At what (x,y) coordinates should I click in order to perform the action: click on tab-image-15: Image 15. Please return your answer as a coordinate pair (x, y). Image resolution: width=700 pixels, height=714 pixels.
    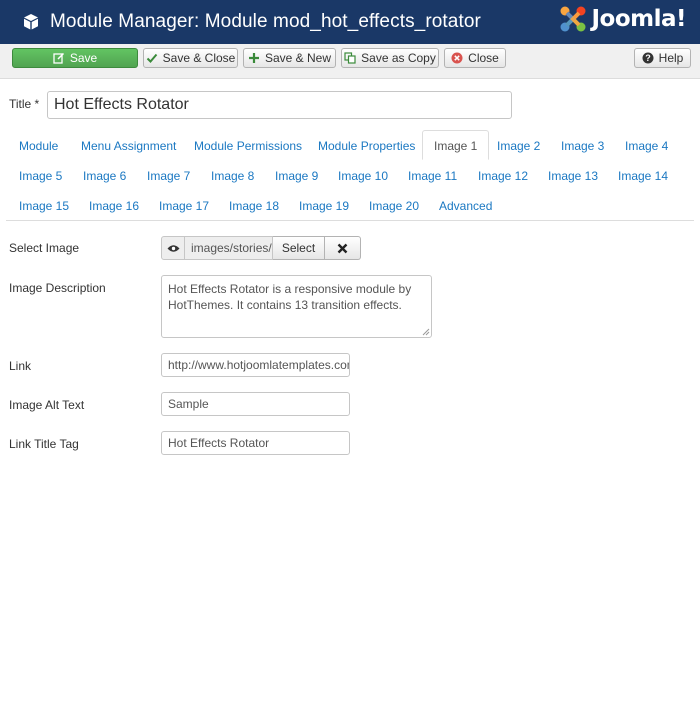
    Looking at the image, I should click on (44, 206).